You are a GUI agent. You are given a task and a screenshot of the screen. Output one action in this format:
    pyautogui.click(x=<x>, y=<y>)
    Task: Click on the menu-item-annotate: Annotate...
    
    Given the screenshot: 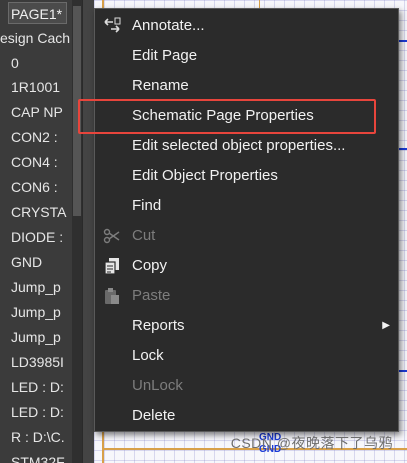 What is the action you would take?
    pyautogui.click(x=246, y=26)
    